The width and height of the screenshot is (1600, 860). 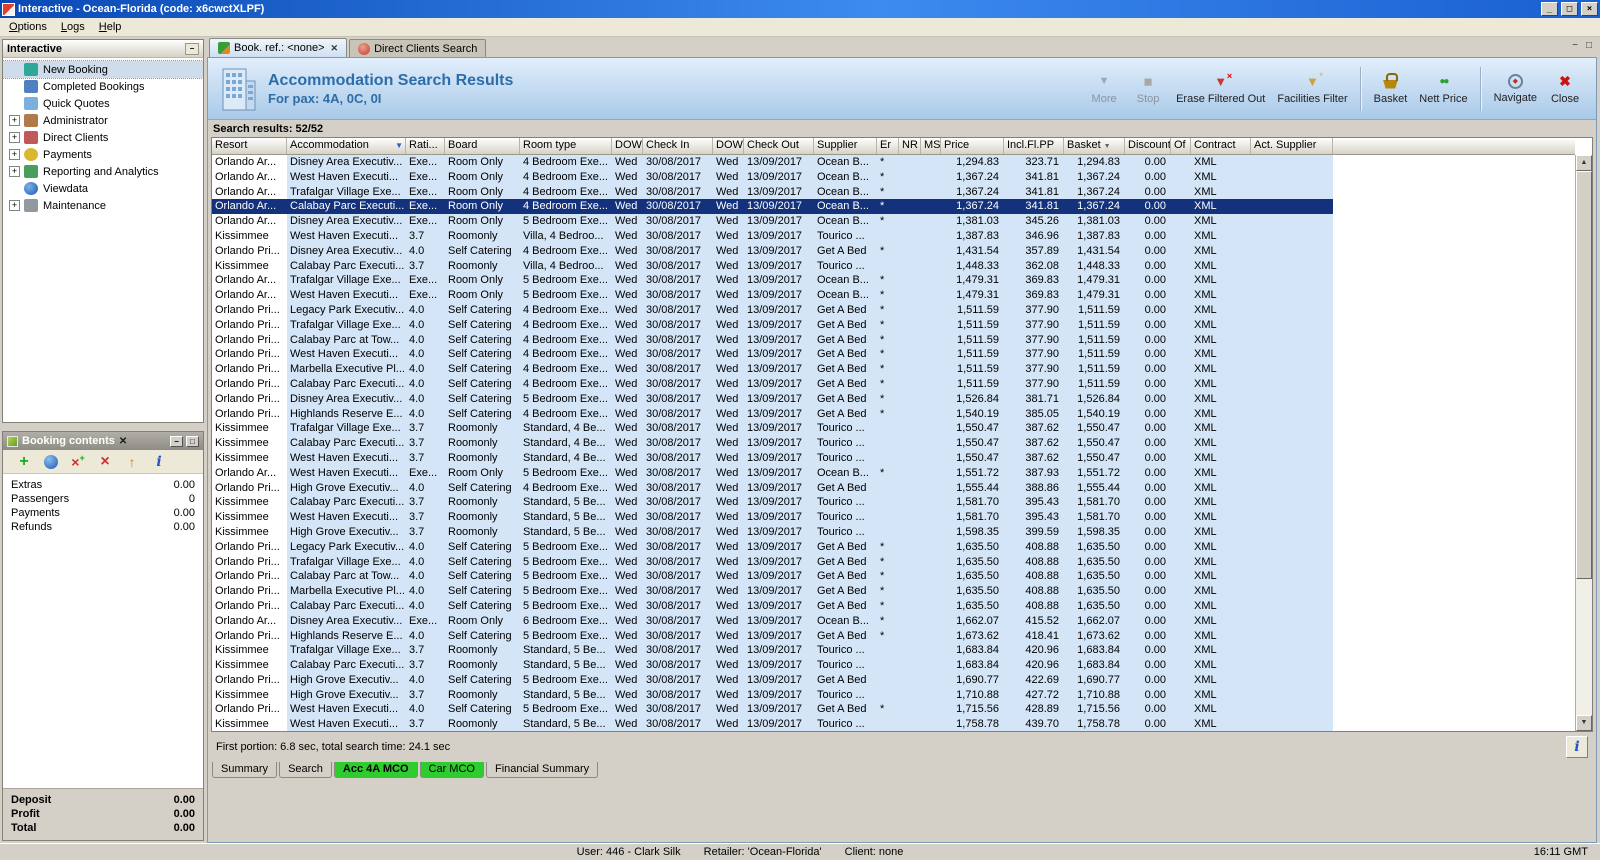 What do you see at coordinates (627, 146) in the screenshot?
I see `column-header-dow: DOW` at bounding box center [627, 146].